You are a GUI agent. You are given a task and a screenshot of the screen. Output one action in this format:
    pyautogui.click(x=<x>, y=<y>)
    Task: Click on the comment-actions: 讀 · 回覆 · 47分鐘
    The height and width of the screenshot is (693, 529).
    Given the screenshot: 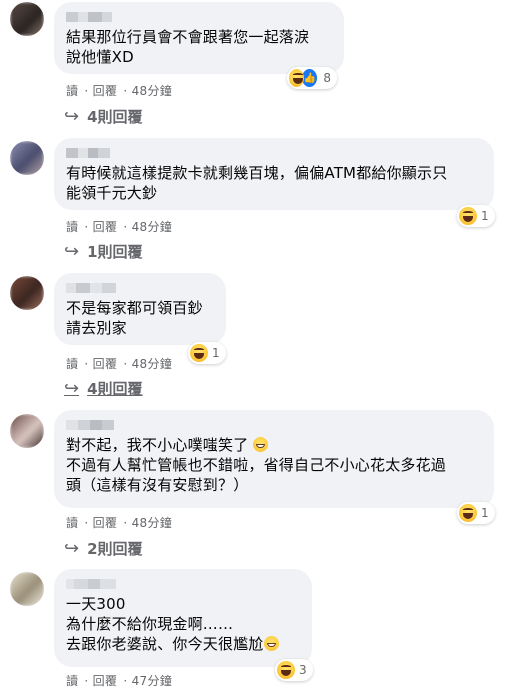 What is the action you would take?
    pyautogui.click(x=119, y=681)
    